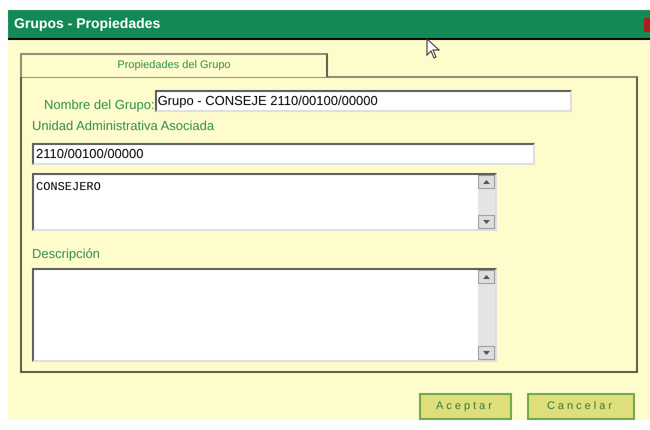 The height and width of the screenshot is (430, 650). What do you see at coordinates (363, 101) in the screenshot?
I see `group-name-field: Grupo - CONSEJE 2110/00100/00000` at bounding box center [363, 101].